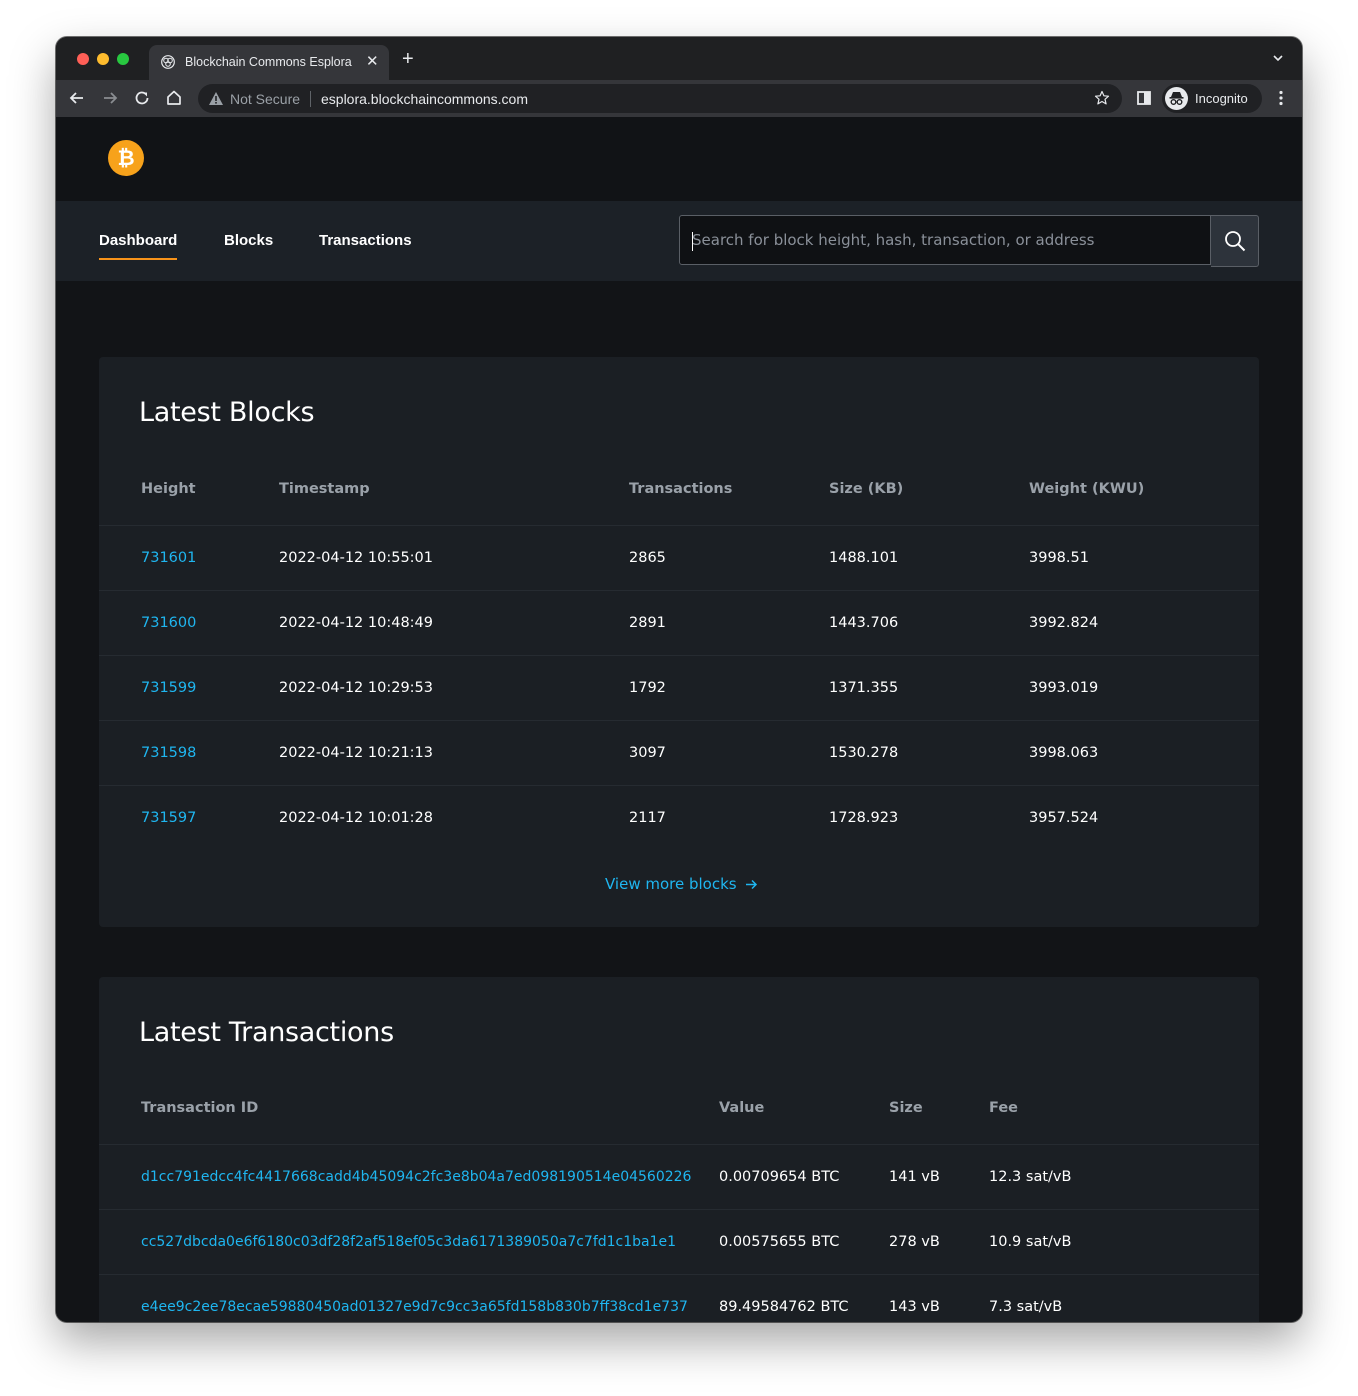 The width and height of the screenshot is (1358, 1396). What do you see at coordinates (1003, 1108) in the screenshot?
I see `column-header: Fee` at bounding box center [1003, 1108].